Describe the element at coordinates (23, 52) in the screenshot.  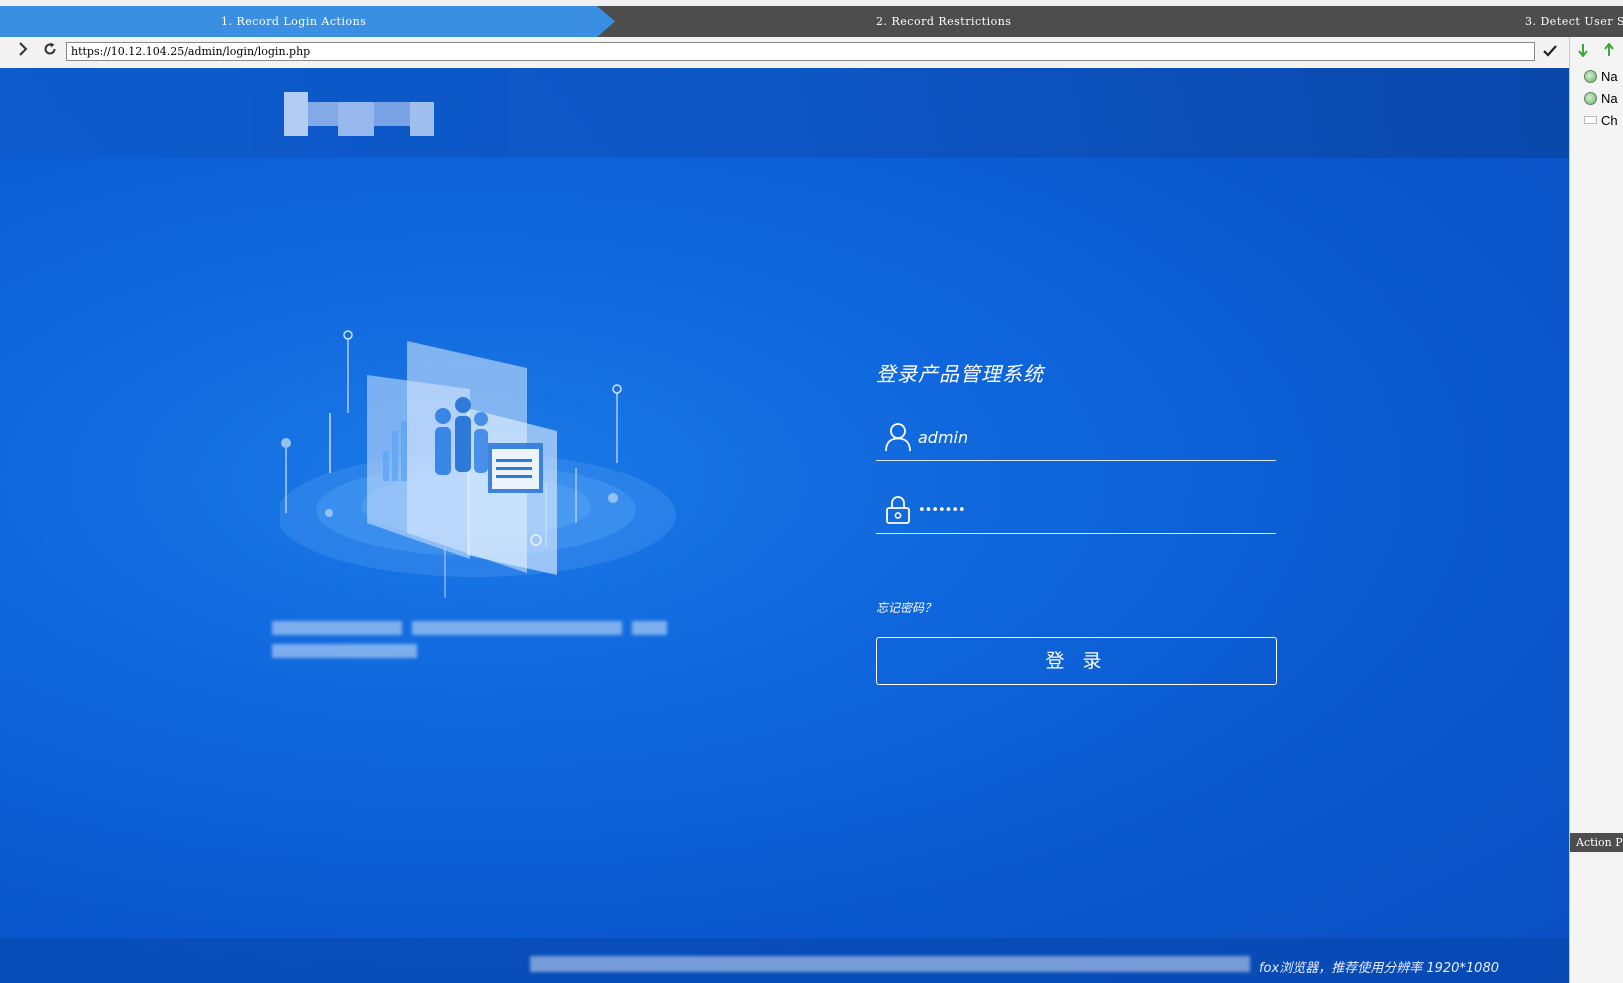
I see `chevron-right-icon` at that location.